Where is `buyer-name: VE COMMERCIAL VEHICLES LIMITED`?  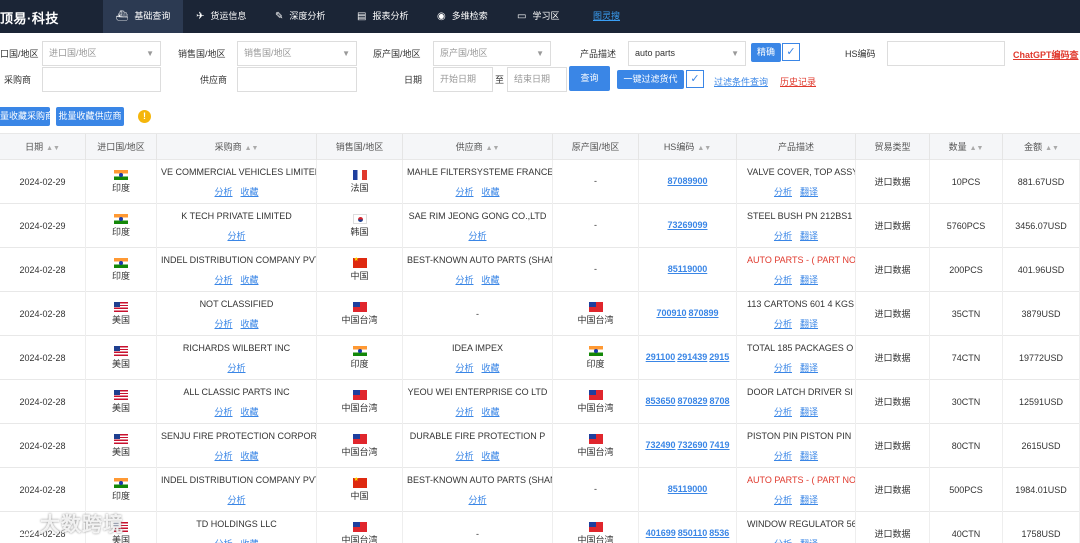
buyer-name: VE COMMERCIAL VEHICLES LIMITED is located at coordinates (236, 172).